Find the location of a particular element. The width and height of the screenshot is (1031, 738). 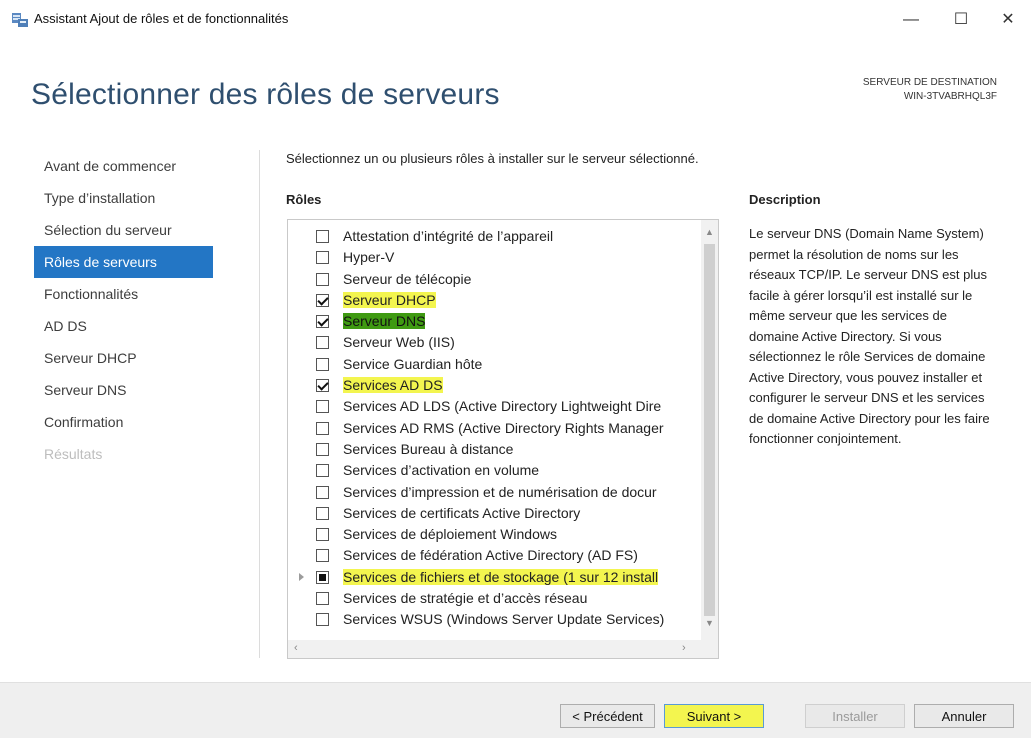

role-label: Service Guardian hôte is located at coordinates (413, 363).